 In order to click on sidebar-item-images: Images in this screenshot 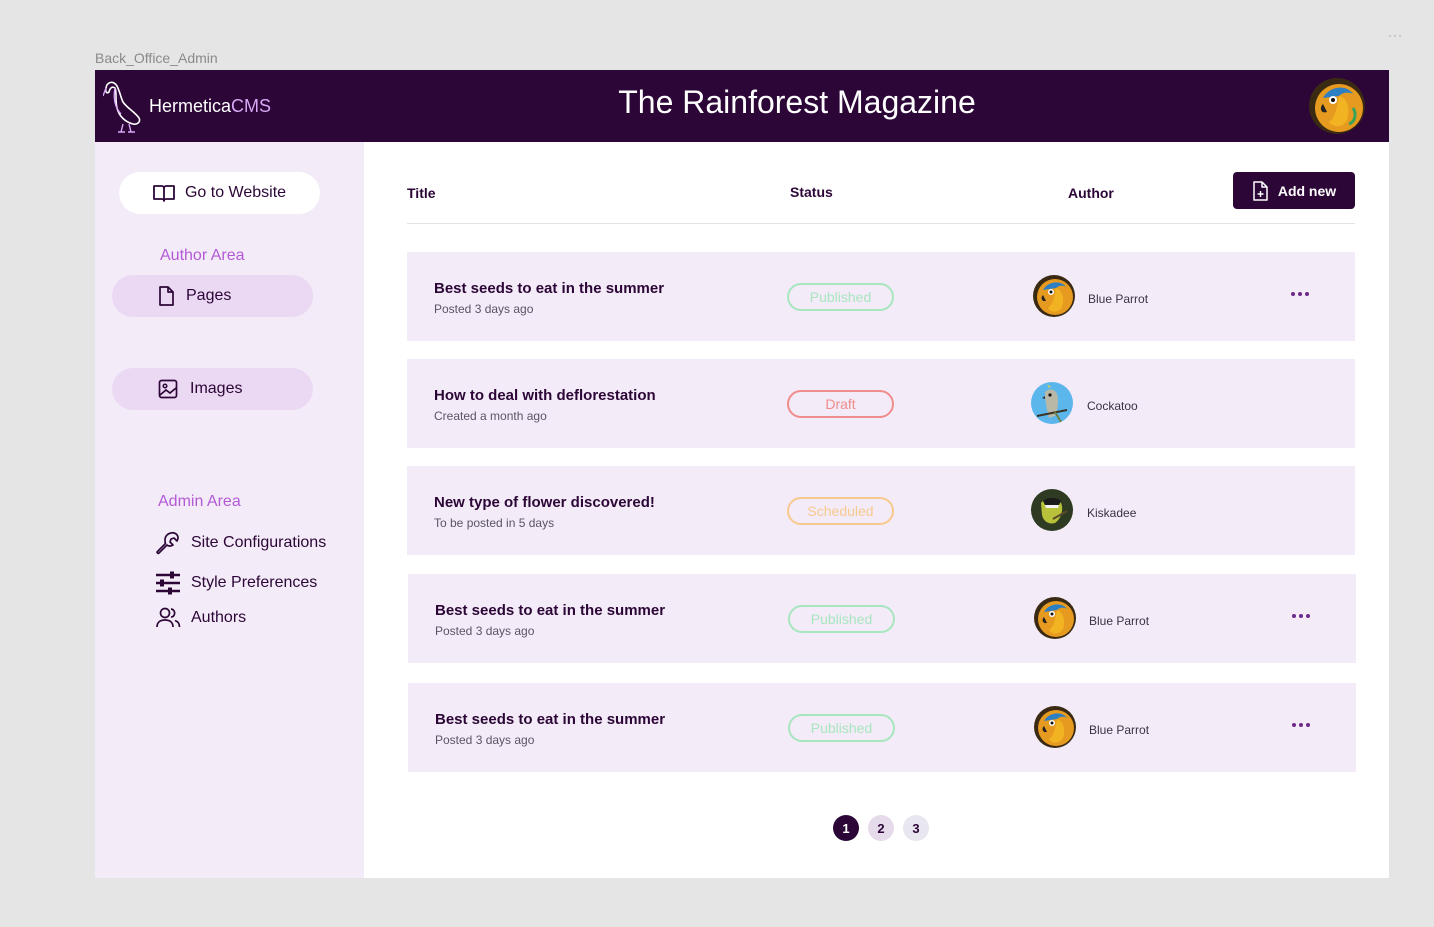, I will do `click(212, 389)`.